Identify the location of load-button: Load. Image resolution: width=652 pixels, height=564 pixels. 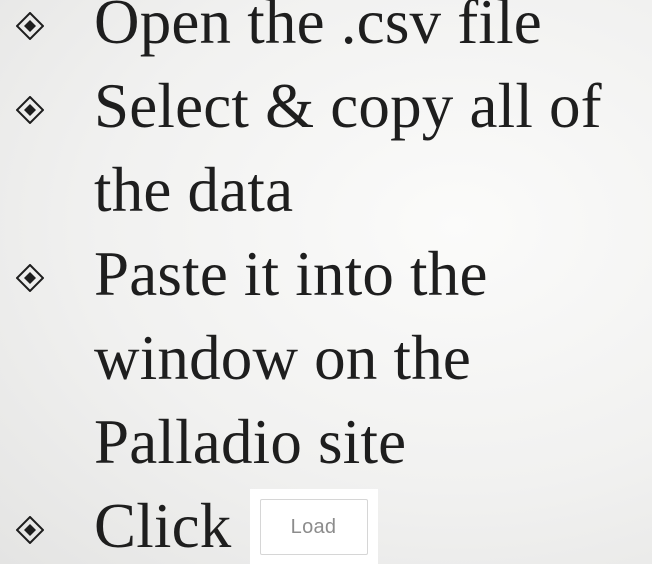
(313, 526).